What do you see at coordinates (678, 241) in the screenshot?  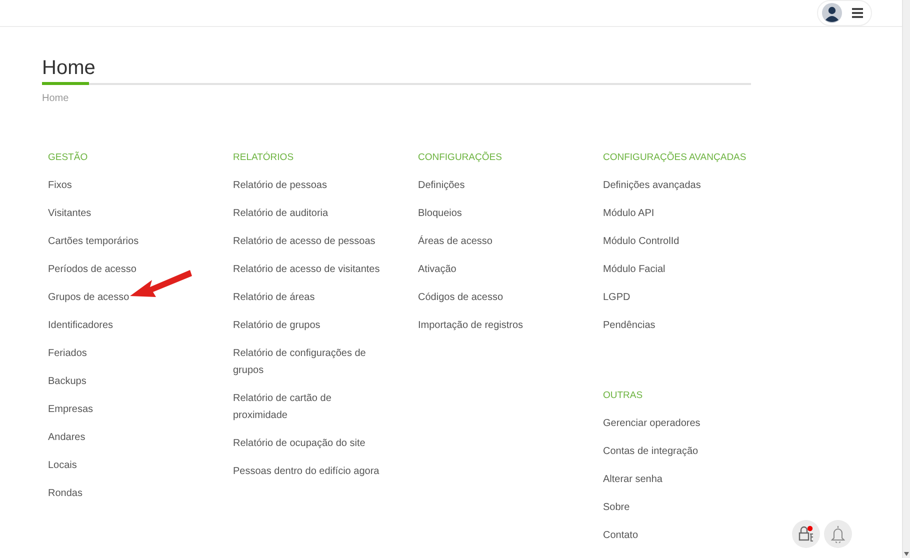 I see `menu-link: Módulo ControlId` at bounding box center [678, 241].